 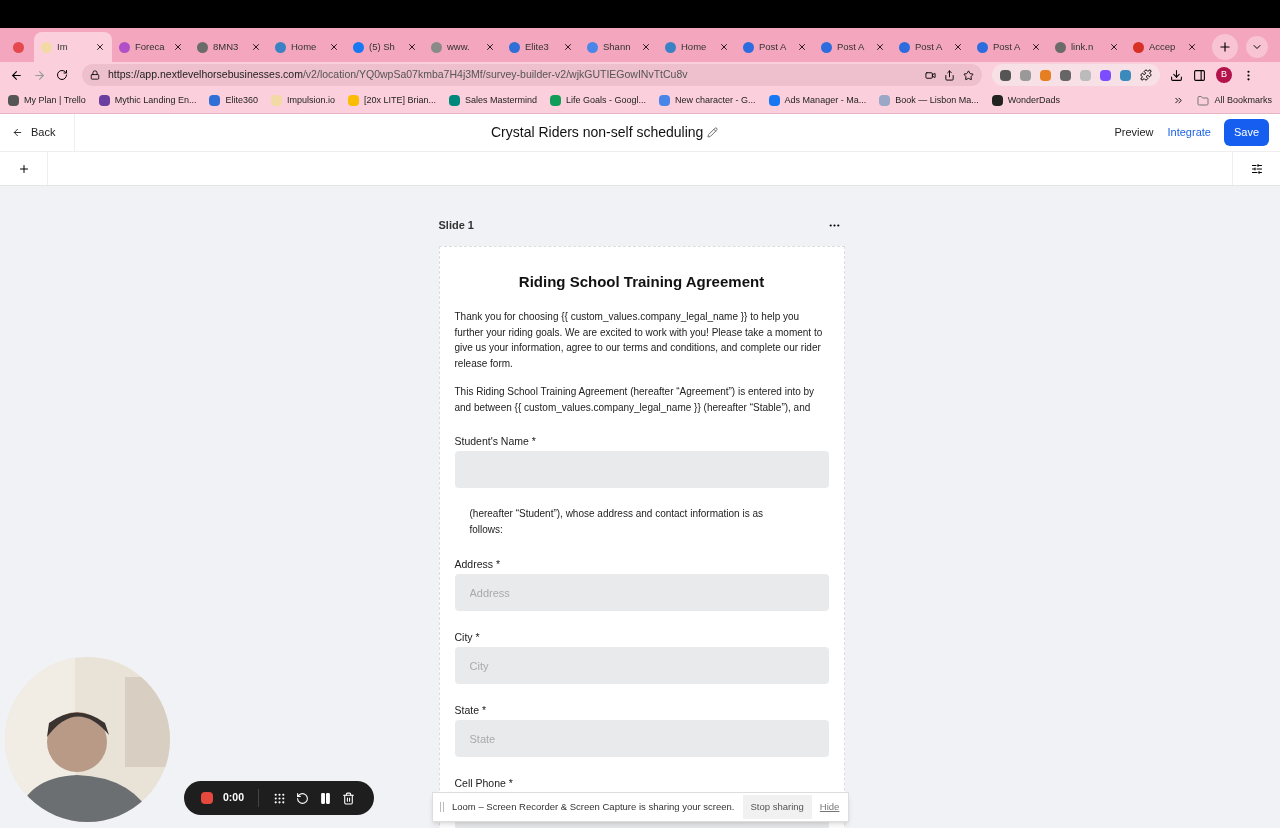 I want to click on delete-icon, so click(x=348, y=798).